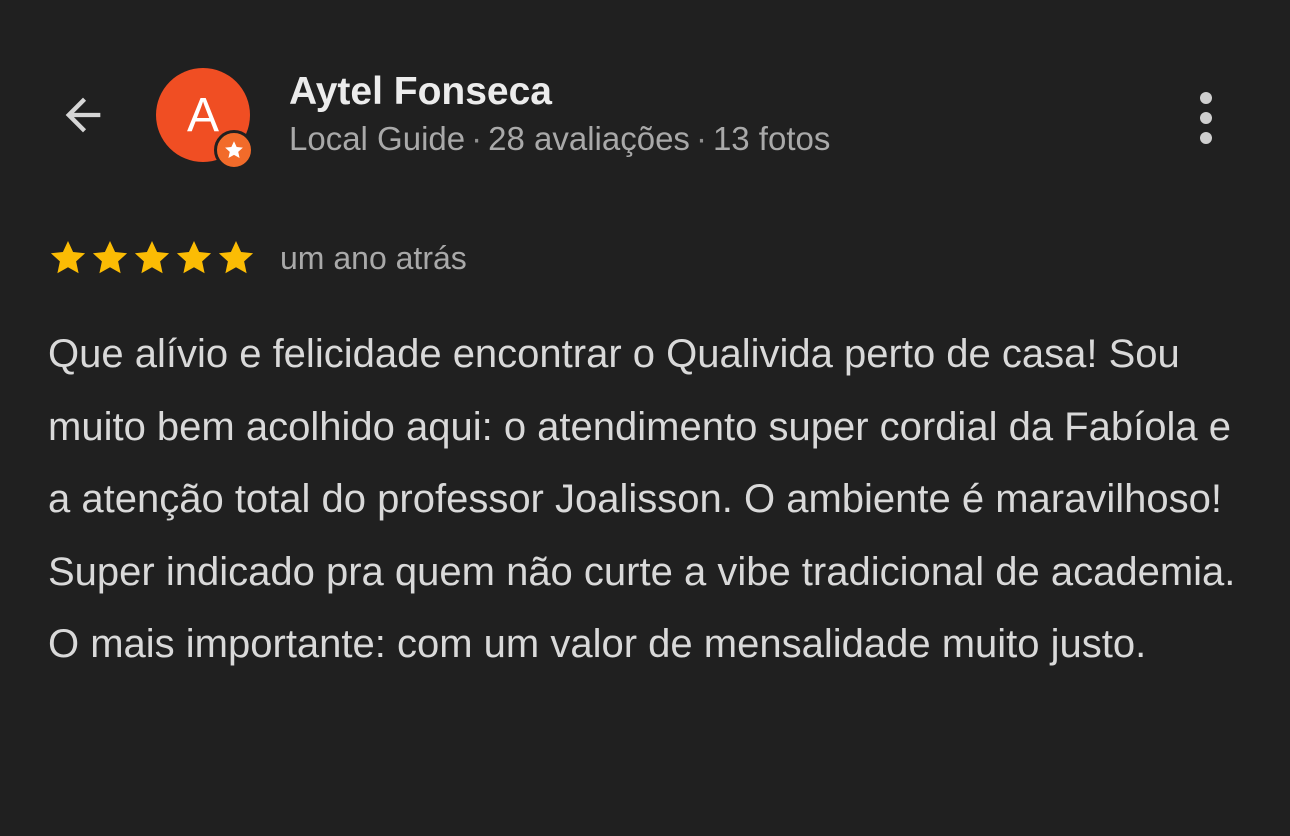 The height and width of the screenshot is (836, 1290). Describe the element at coordinates (373, 257) in the screenshot. I see `review-time: um ano atrás` at that location.